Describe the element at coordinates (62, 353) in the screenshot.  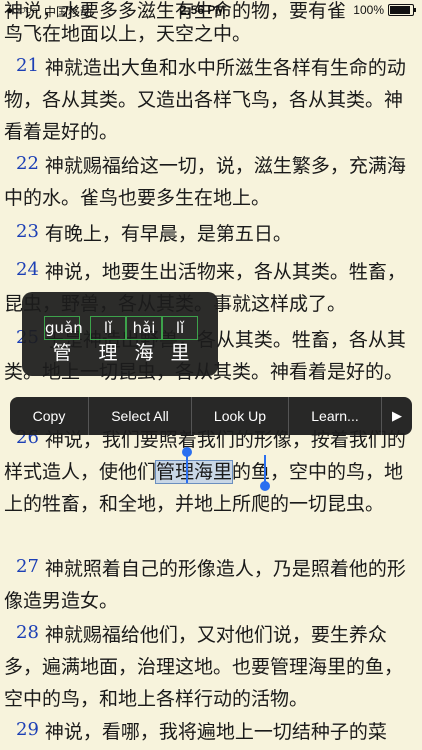
I see `hanzi-text: 管` at that location.